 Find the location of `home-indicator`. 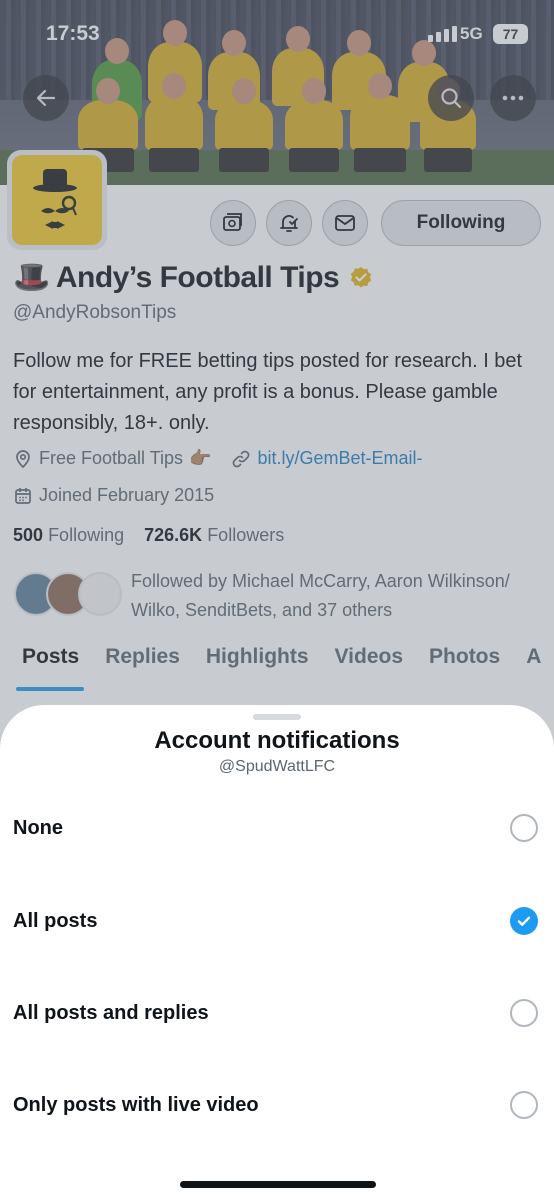

home-indicator is located at coordinates (278, 1184).